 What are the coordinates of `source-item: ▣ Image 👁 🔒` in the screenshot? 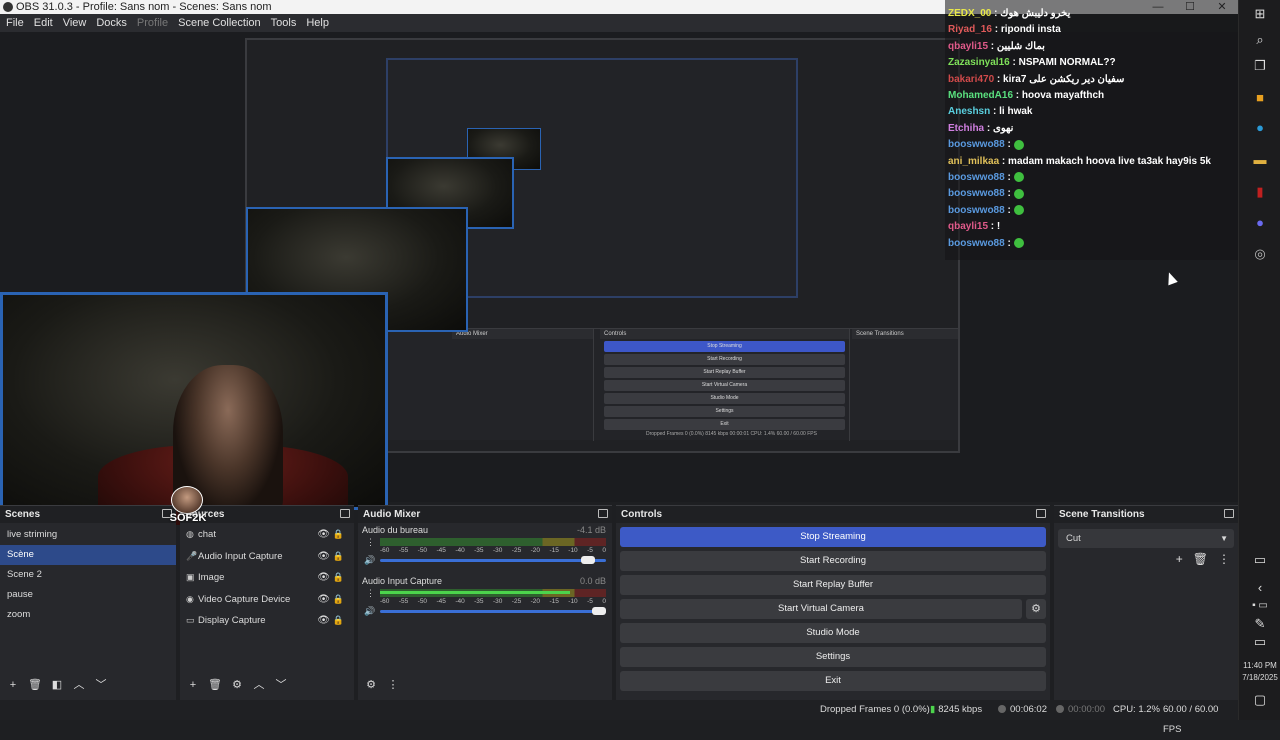 It's located at (267, 578).